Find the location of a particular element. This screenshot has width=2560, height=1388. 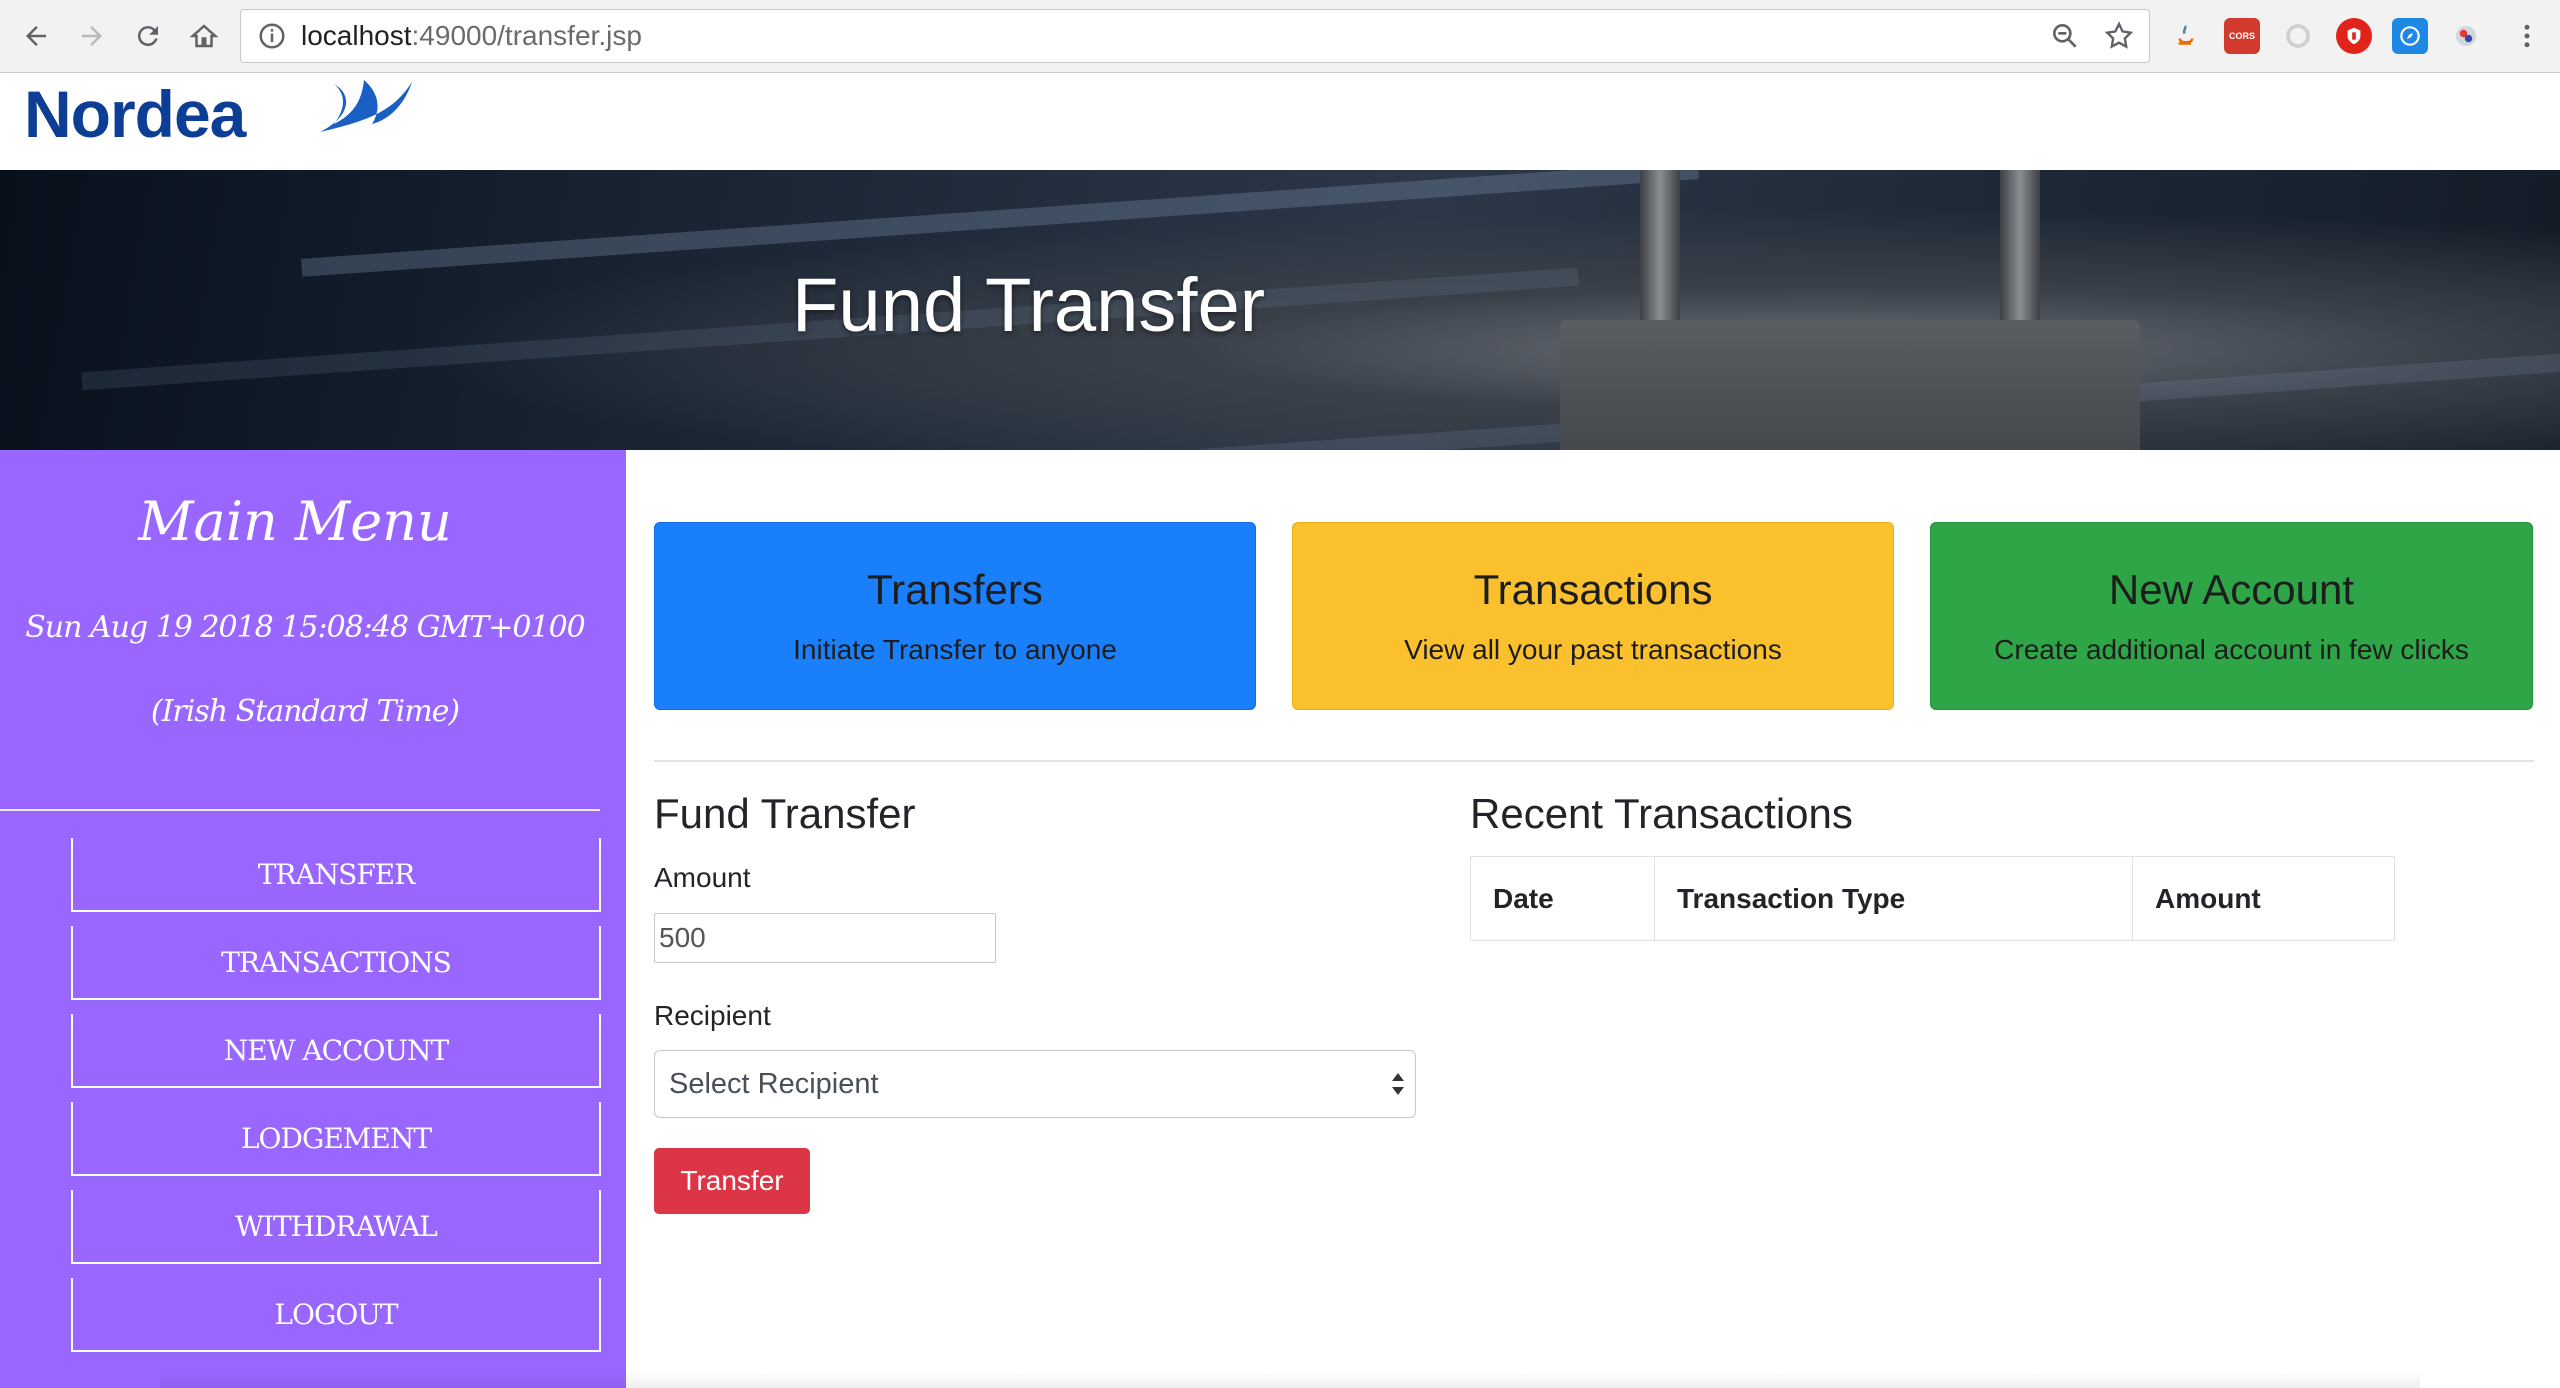

home-button is located at coordinates (204, 36).